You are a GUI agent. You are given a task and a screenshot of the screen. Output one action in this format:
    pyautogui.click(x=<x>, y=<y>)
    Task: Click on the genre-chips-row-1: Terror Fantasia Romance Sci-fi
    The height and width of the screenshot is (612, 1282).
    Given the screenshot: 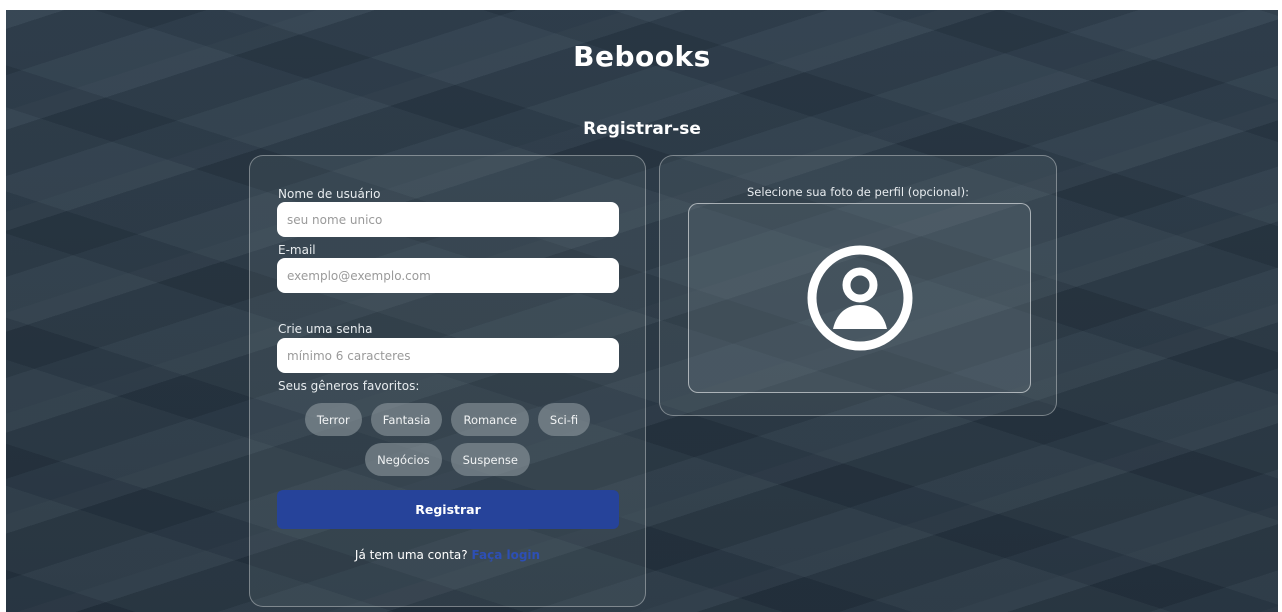 What is the action you would take?
    pyautogui.click(x=447, y=419)
    